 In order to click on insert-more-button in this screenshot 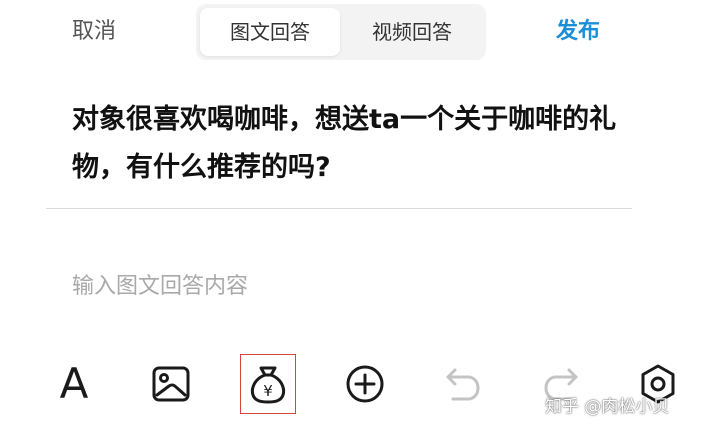, I will do `click(365, 384)`.